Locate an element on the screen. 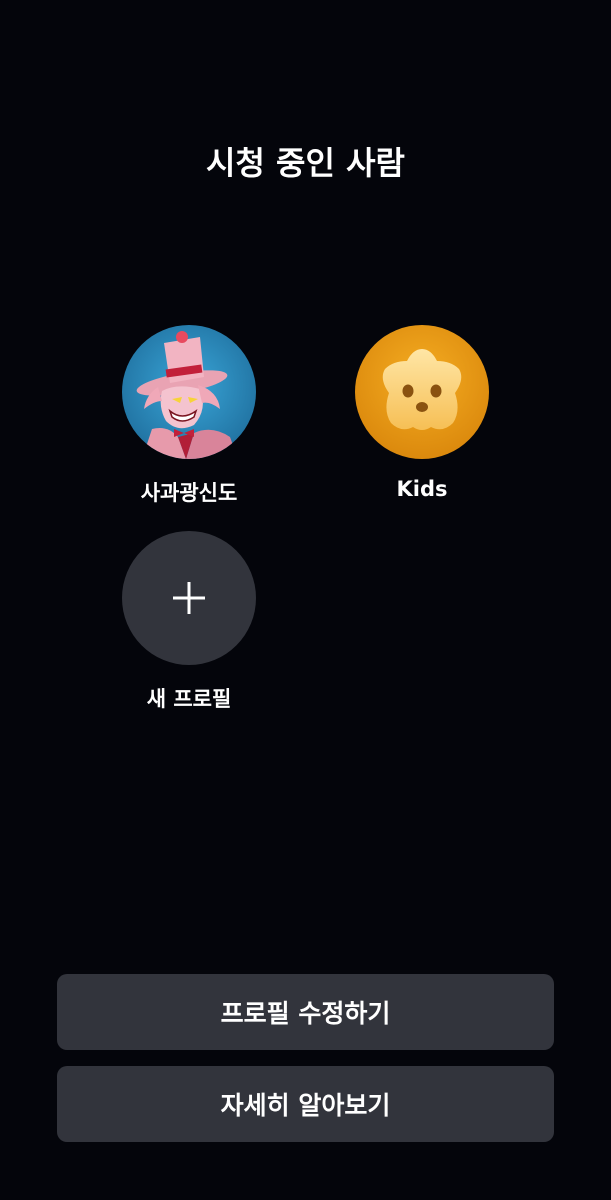 The image size is (611, 1200). add-profile-tile: 새 프로필 is located at coordinates (189, 622).